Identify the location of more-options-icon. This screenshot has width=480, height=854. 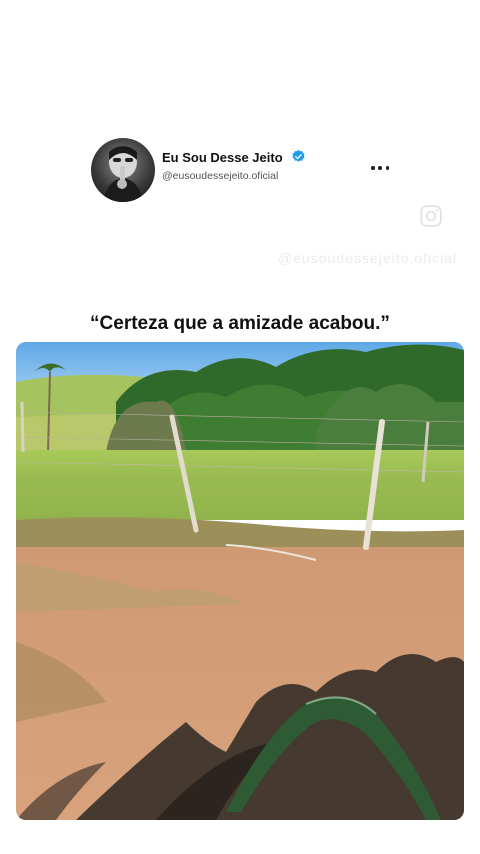
(380, 169).